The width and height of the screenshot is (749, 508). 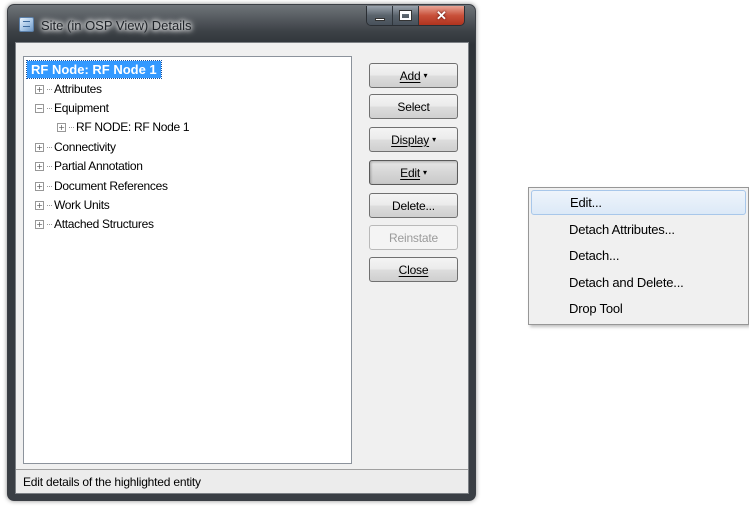 I want to click on close-button-label: Close, so click(x=413, y=269).